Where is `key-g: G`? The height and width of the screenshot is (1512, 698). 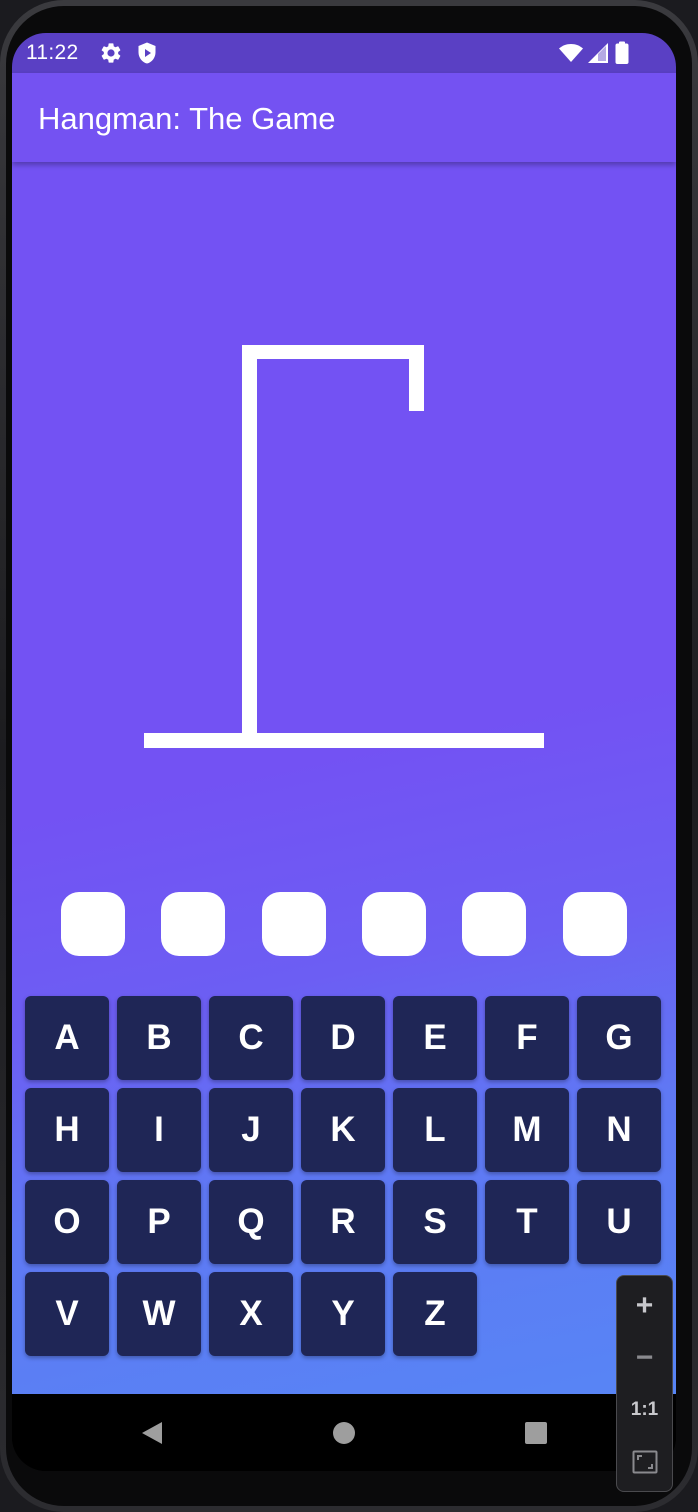
key-g: G is located at coordinates (619, 1038).